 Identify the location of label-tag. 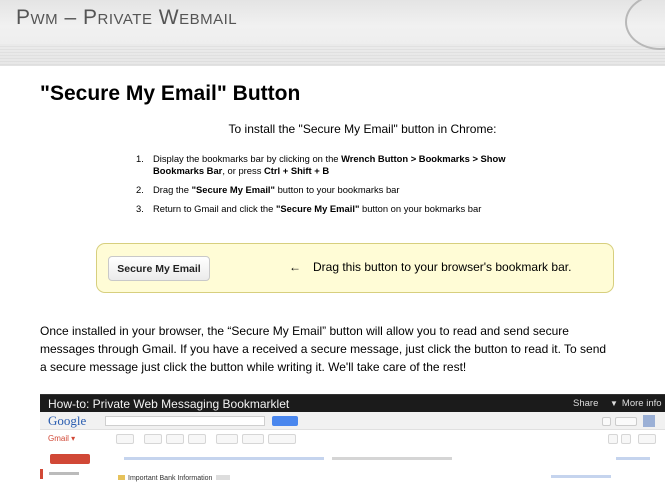
(223, 477).